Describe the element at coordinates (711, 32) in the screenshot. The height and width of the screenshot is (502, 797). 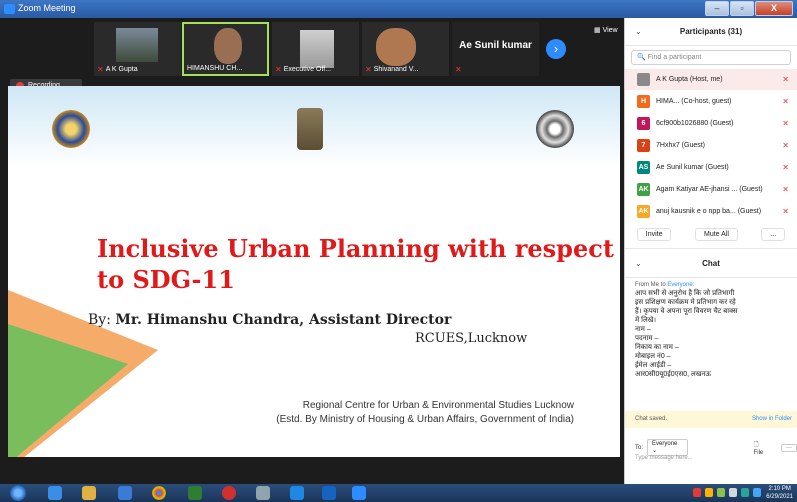
I see `participants-header: ⌄ Participants (31)` at that location.